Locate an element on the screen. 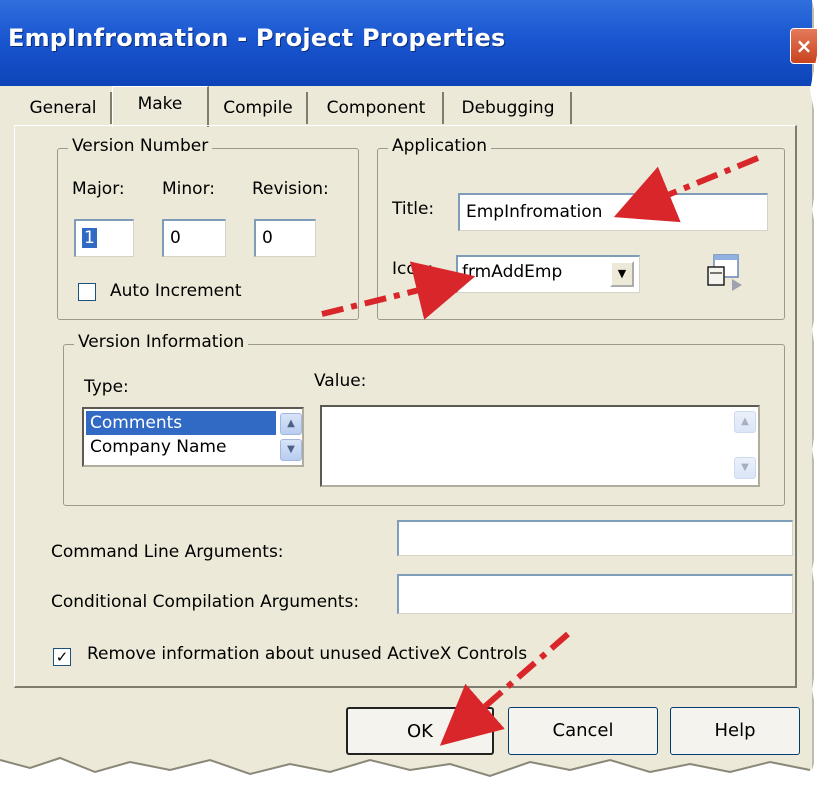 Image resolution: width=829 pixels, height=791 pixels. value-scroll-up-icon: ▲ is located at coordinates (745, 422).